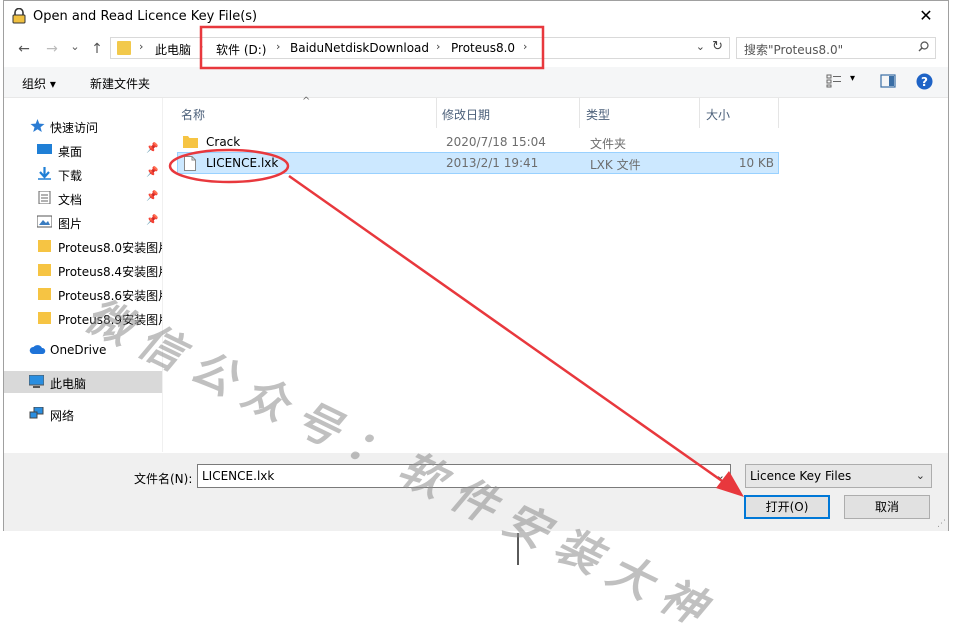 This screenshot has width=956, height=643. I want to click on filename-value: LICENCE.lxk, so click(238, 476).